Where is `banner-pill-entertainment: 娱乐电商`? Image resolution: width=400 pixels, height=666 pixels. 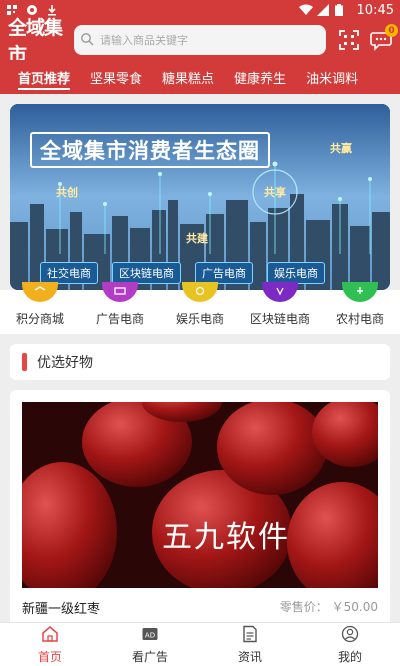
banner-pill-entertainment: 娱乐电商 is located at coordinates (296, 273).